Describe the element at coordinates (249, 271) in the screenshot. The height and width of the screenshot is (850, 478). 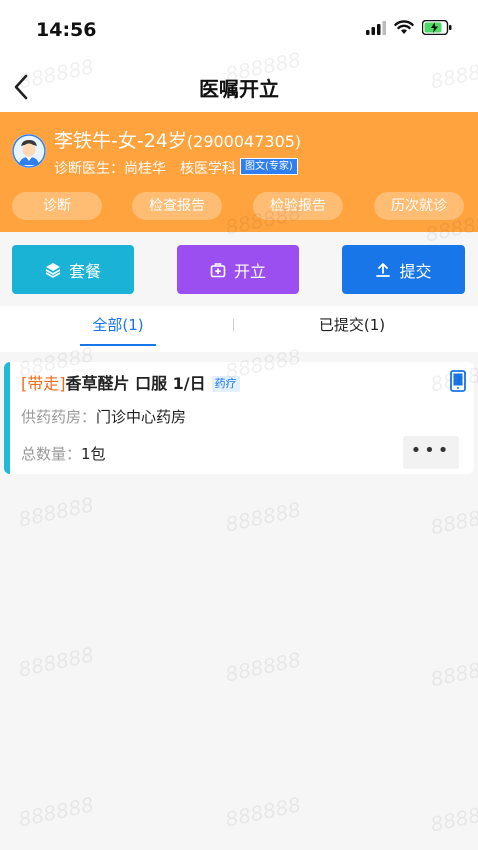
I see `prescribe-button-label: 开立` at that location.